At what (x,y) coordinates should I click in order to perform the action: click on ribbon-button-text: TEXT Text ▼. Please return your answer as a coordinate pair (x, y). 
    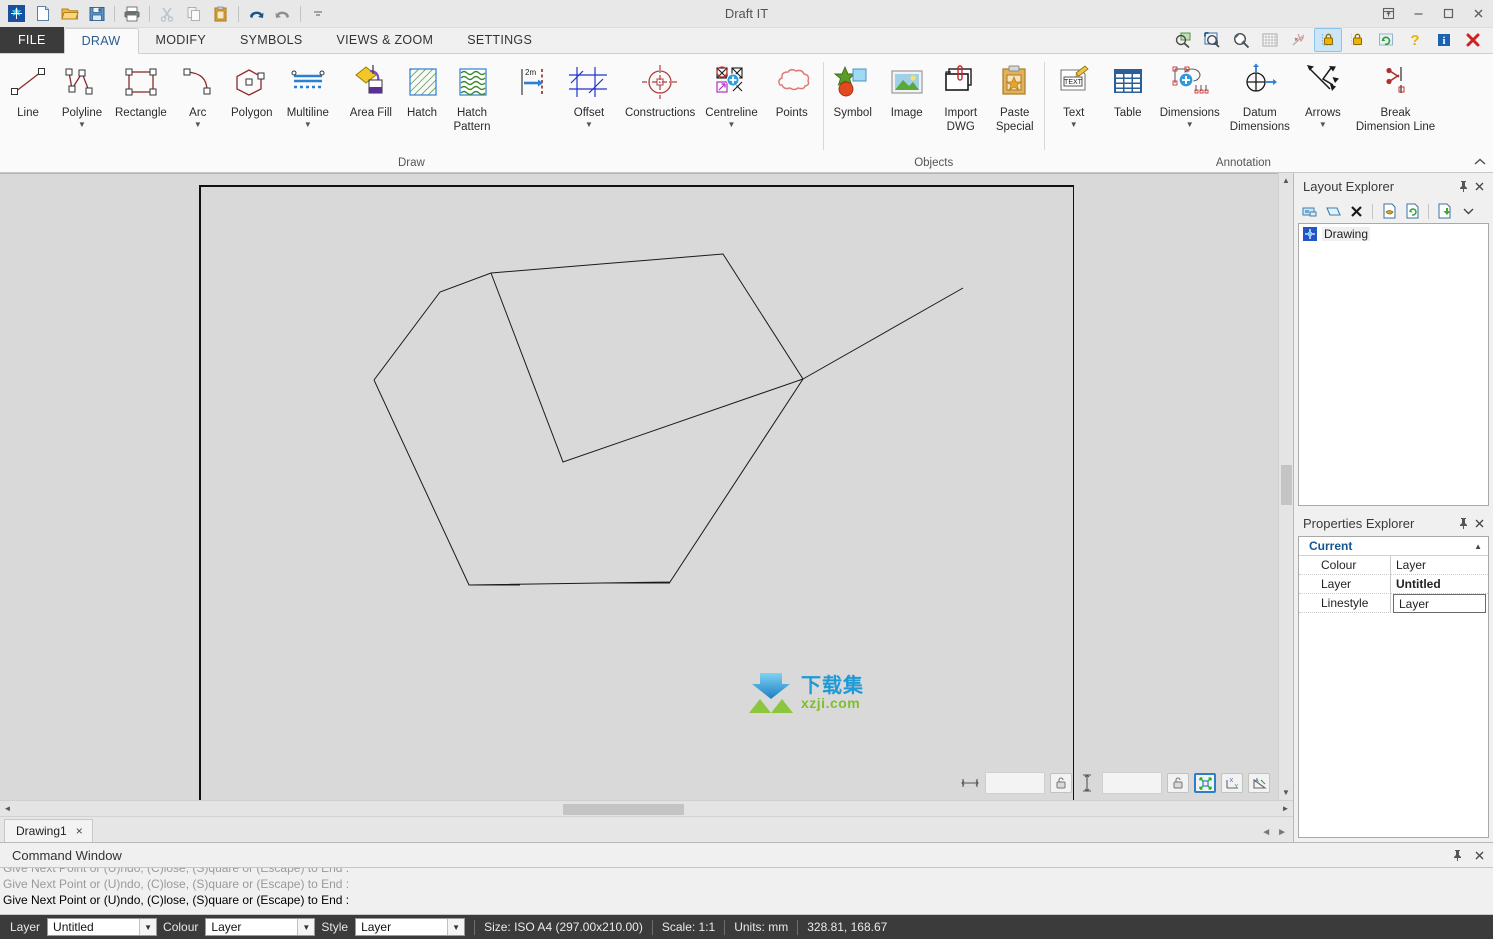
    Looking at the image, I should click on (1074, 93).